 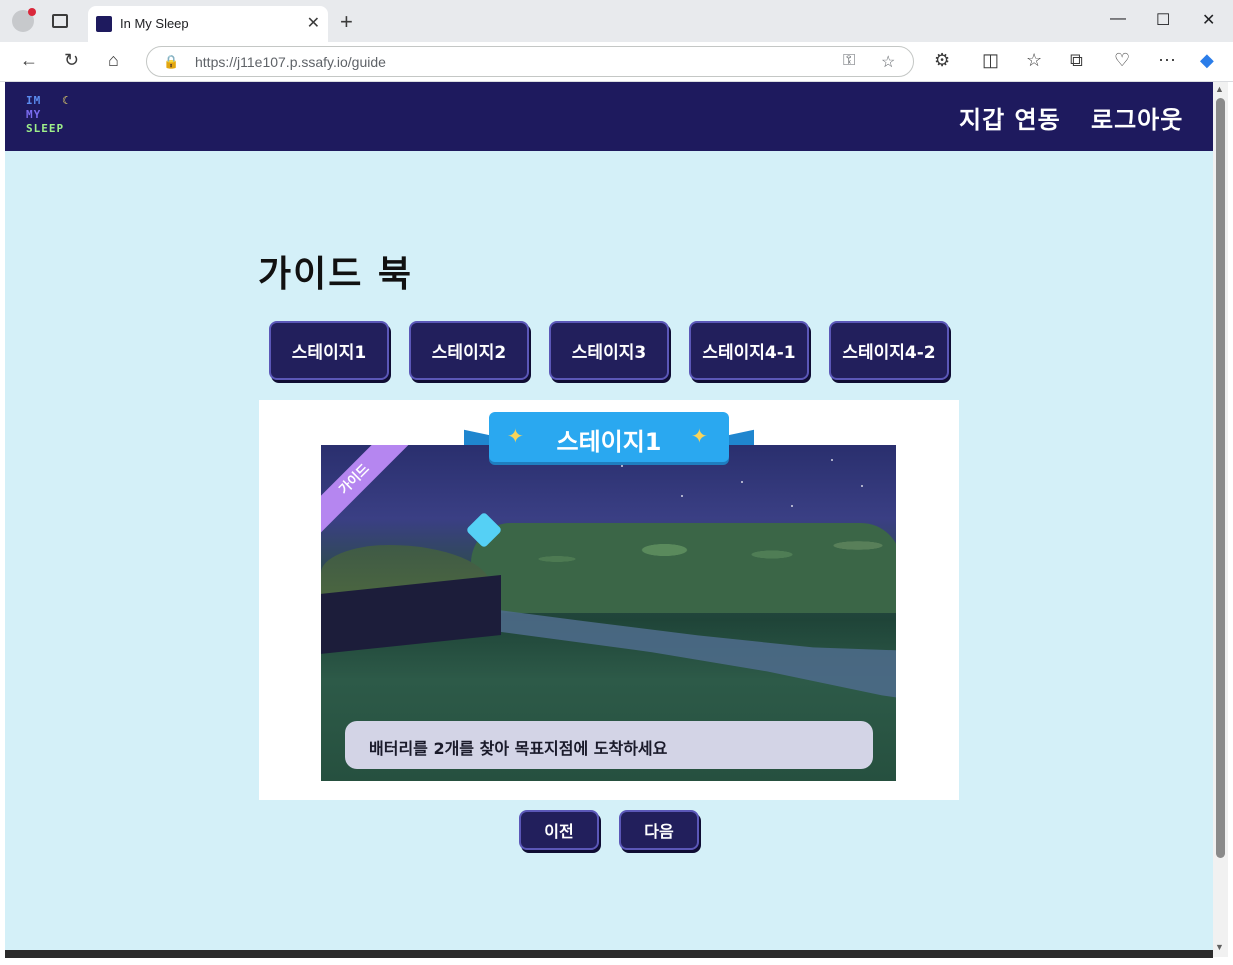 What do you see at coordinates (683, 568) in the screenshot?
I see `hedge-graphic` at bounding box center [683, 568].